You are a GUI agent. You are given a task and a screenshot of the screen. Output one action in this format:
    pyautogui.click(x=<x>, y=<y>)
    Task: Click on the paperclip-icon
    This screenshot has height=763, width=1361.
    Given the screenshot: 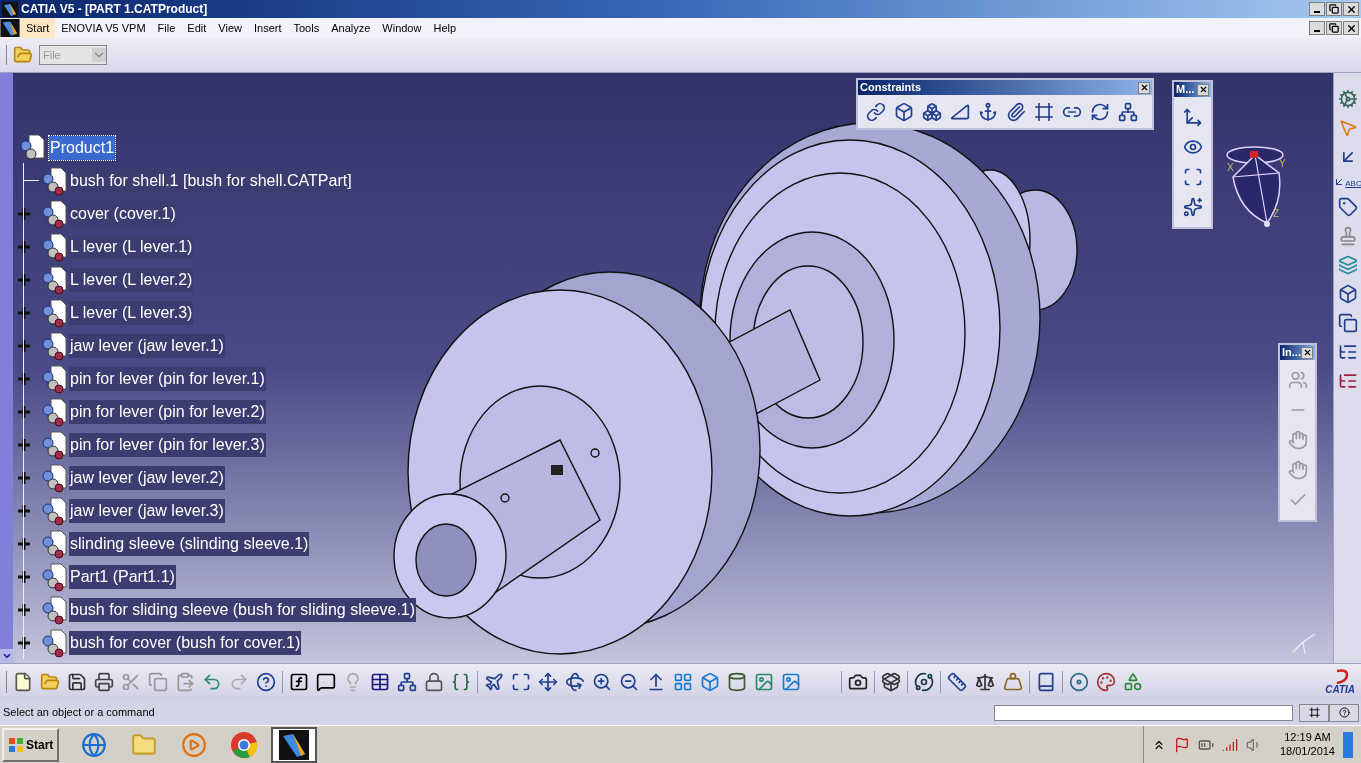 What is the action you would take?
    pyautogui.click(x=1016, y=111)
    